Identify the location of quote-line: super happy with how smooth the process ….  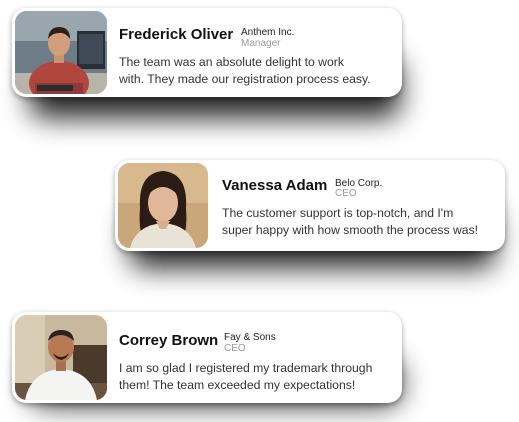
(350, 230).